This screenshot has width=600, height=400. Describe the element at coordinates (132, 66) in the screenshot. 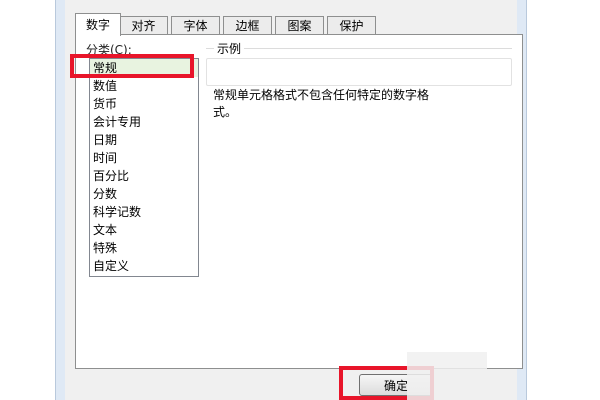

I see `highlight-general` at that location.